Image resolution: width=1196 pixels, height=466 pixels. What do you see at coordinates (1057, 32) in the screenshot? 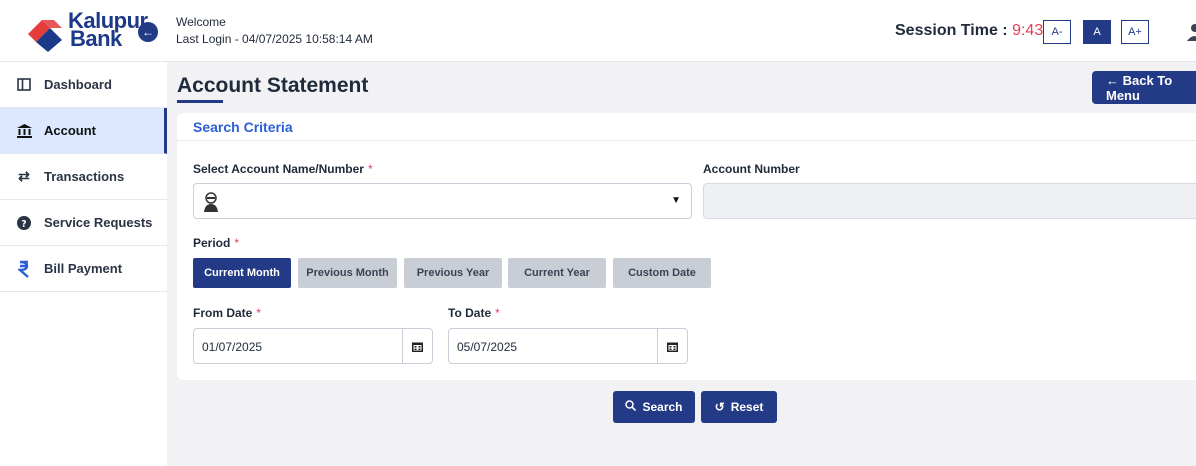
I see `font-decrease-button: A-` at bounding box center [1057, 32].